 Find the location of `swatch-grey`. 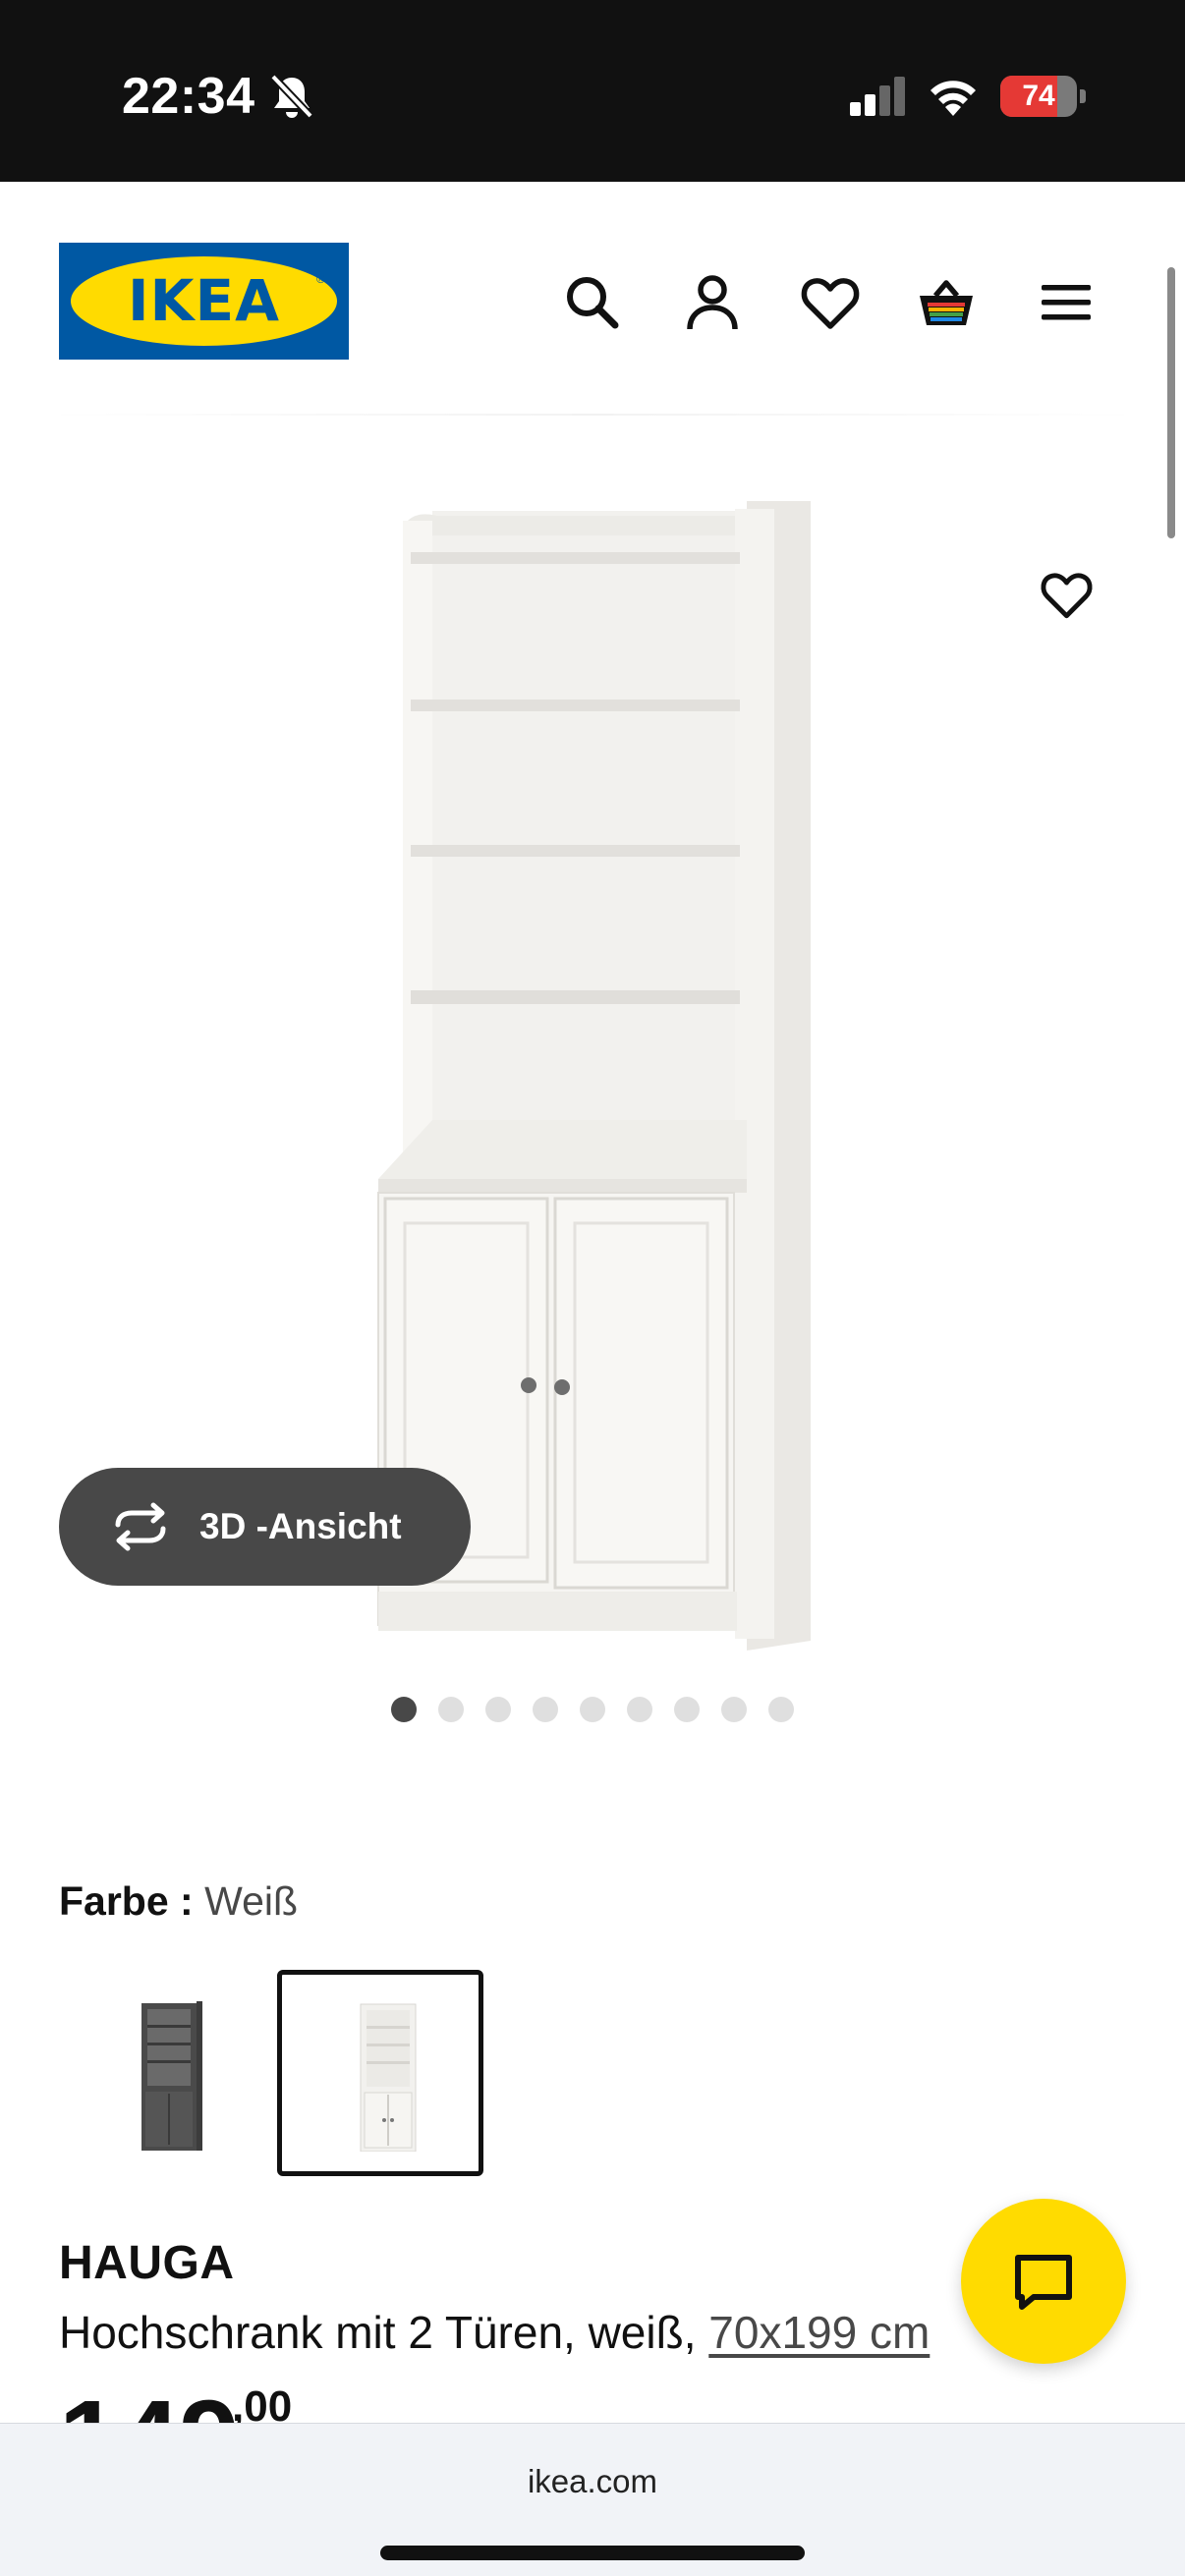

swatch-grey is located at coordinates (174, 2073).